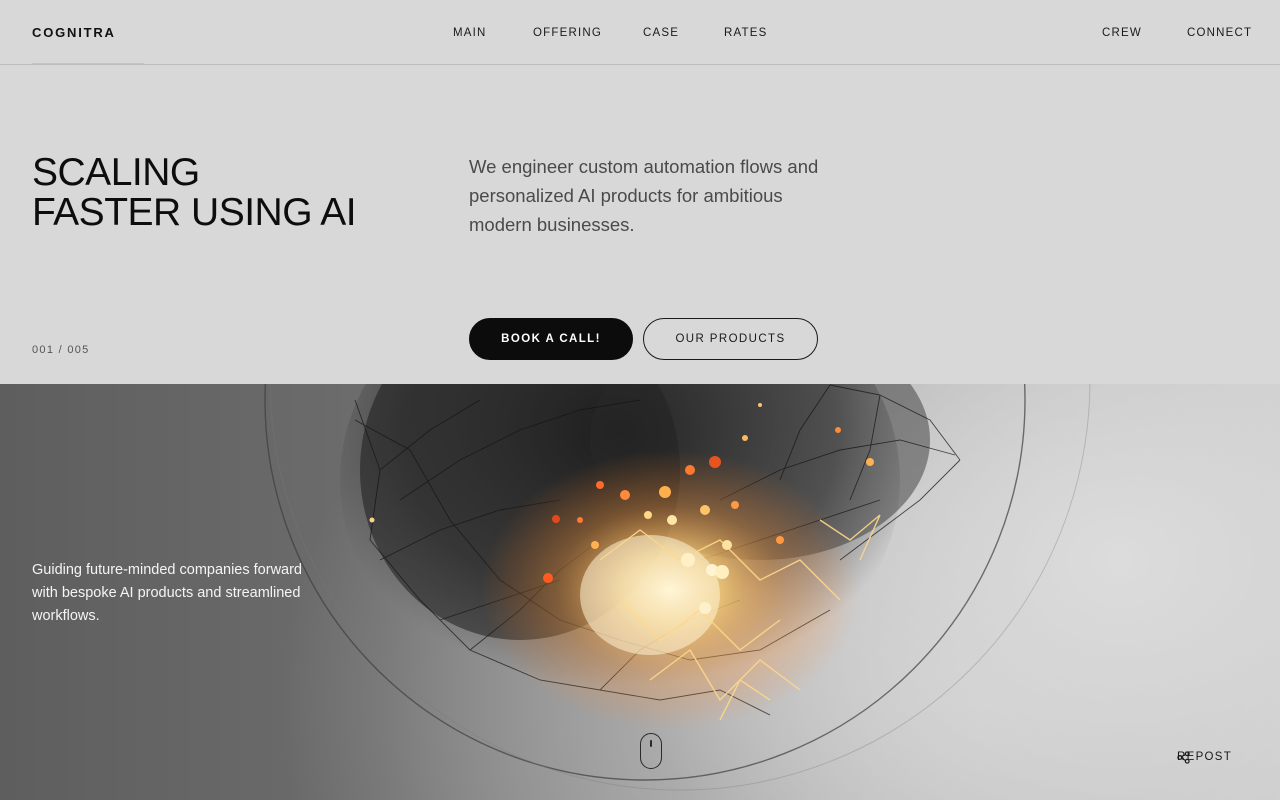  What do you see at coordinates (1183, 757) in the screenshot?
I see `share-icon` at bounding box center [1183, 757].